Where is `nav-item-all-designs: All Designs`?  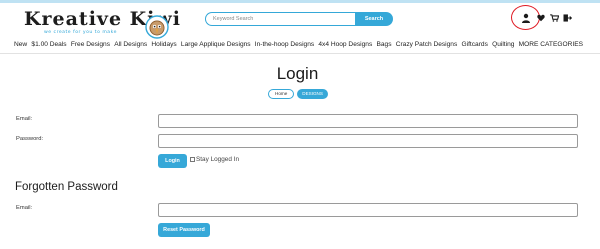 nav-item-all-designs: All Designs is located at coordinates (130, 45).